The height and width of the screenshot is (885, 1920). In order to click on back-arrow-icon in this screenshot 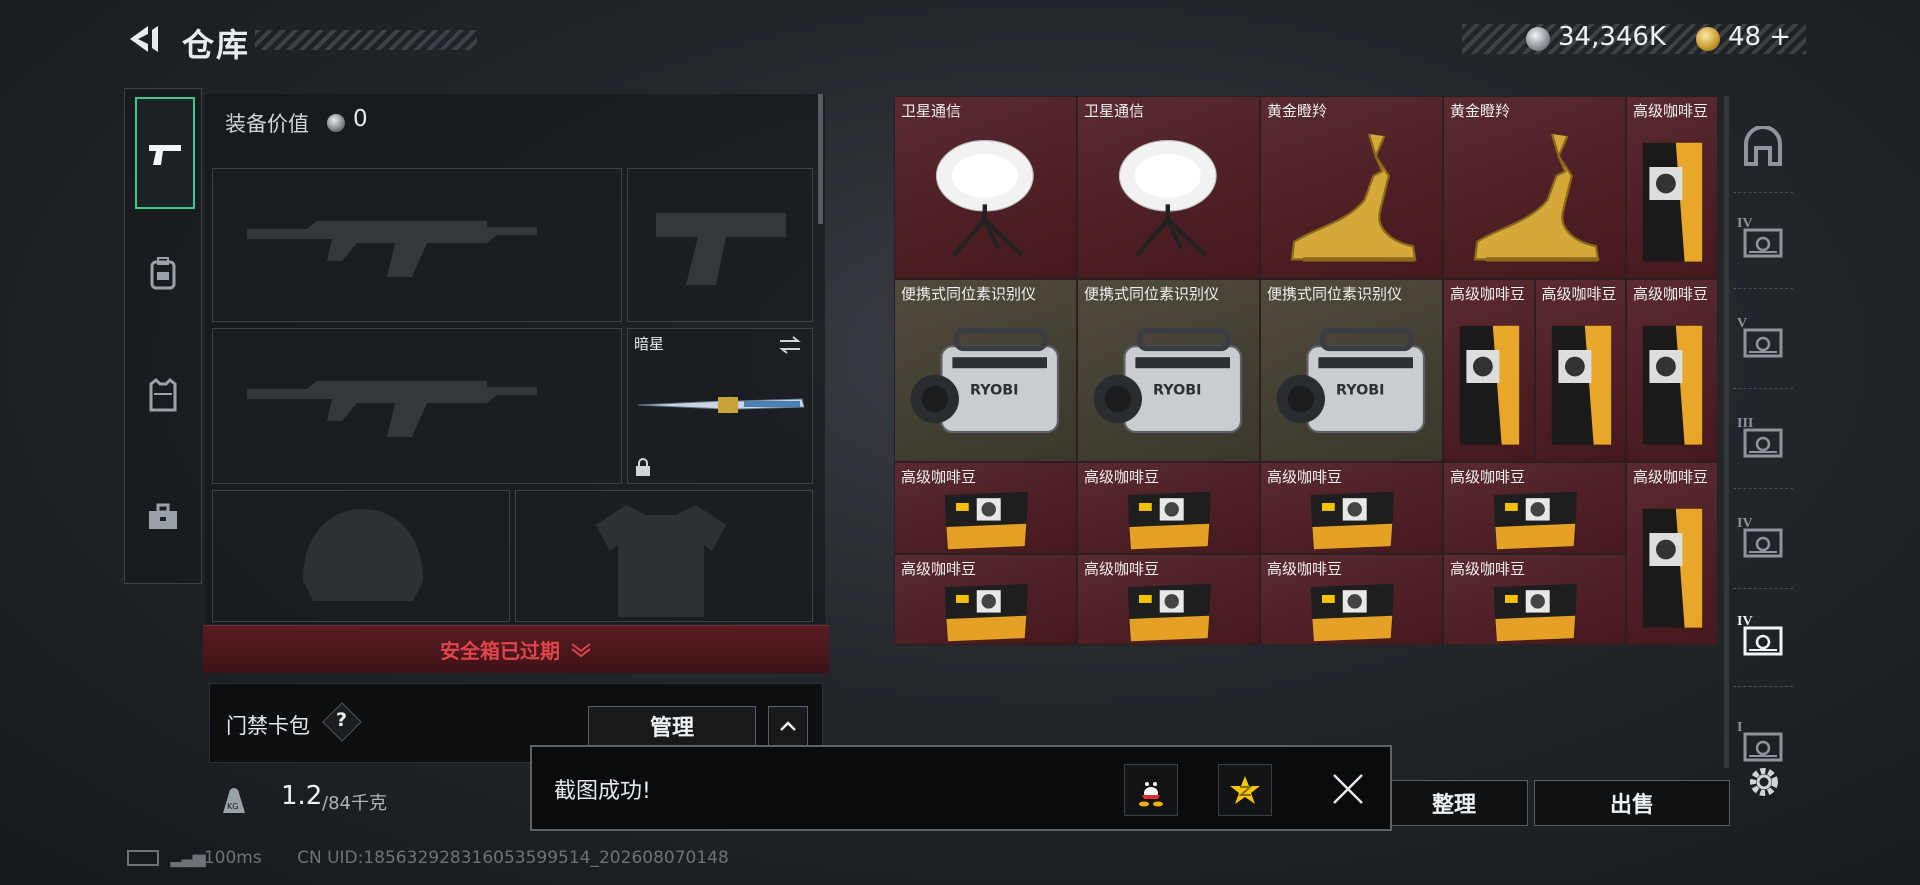, I will do `click(144, 39)`.